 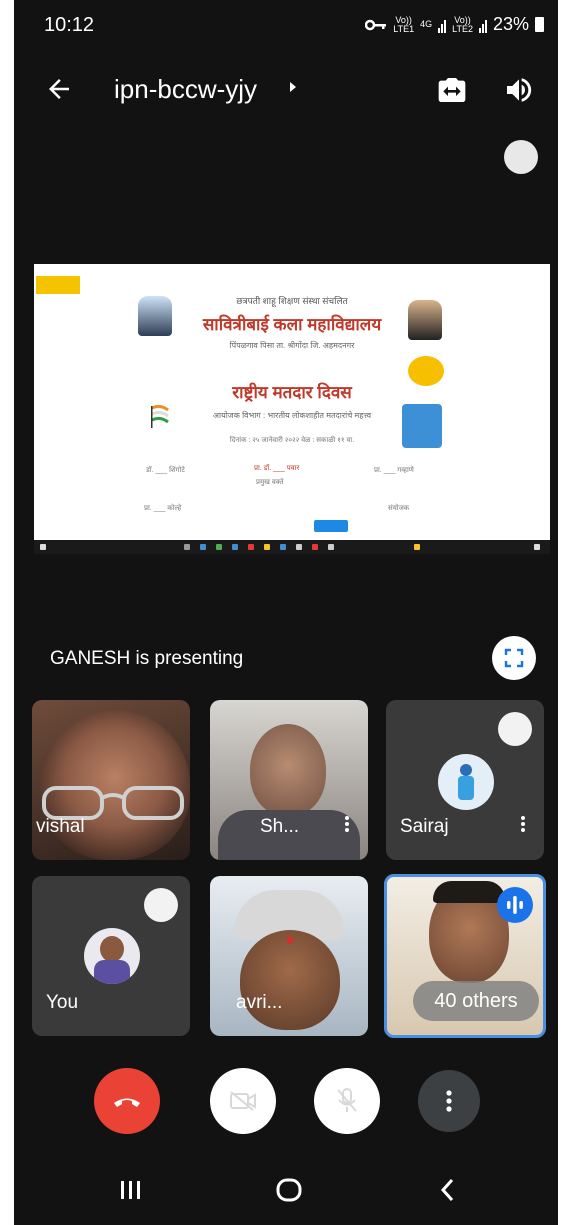 What do you see at coordinates (289, 1190) in the screenshot?
I see `home-icon` at bounding box center [289, 1190].